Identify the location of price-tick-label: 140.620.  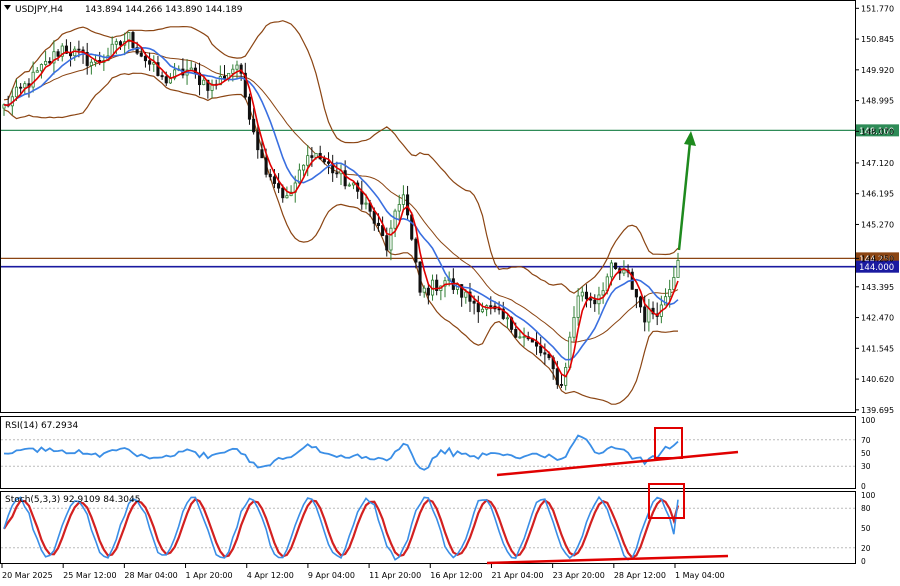
(877, 379).